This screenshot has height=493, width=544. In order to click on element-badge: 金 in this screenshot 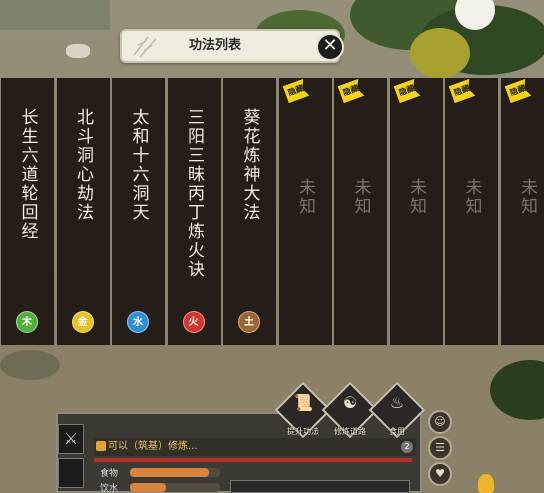, I will do `click(82, 322)`.